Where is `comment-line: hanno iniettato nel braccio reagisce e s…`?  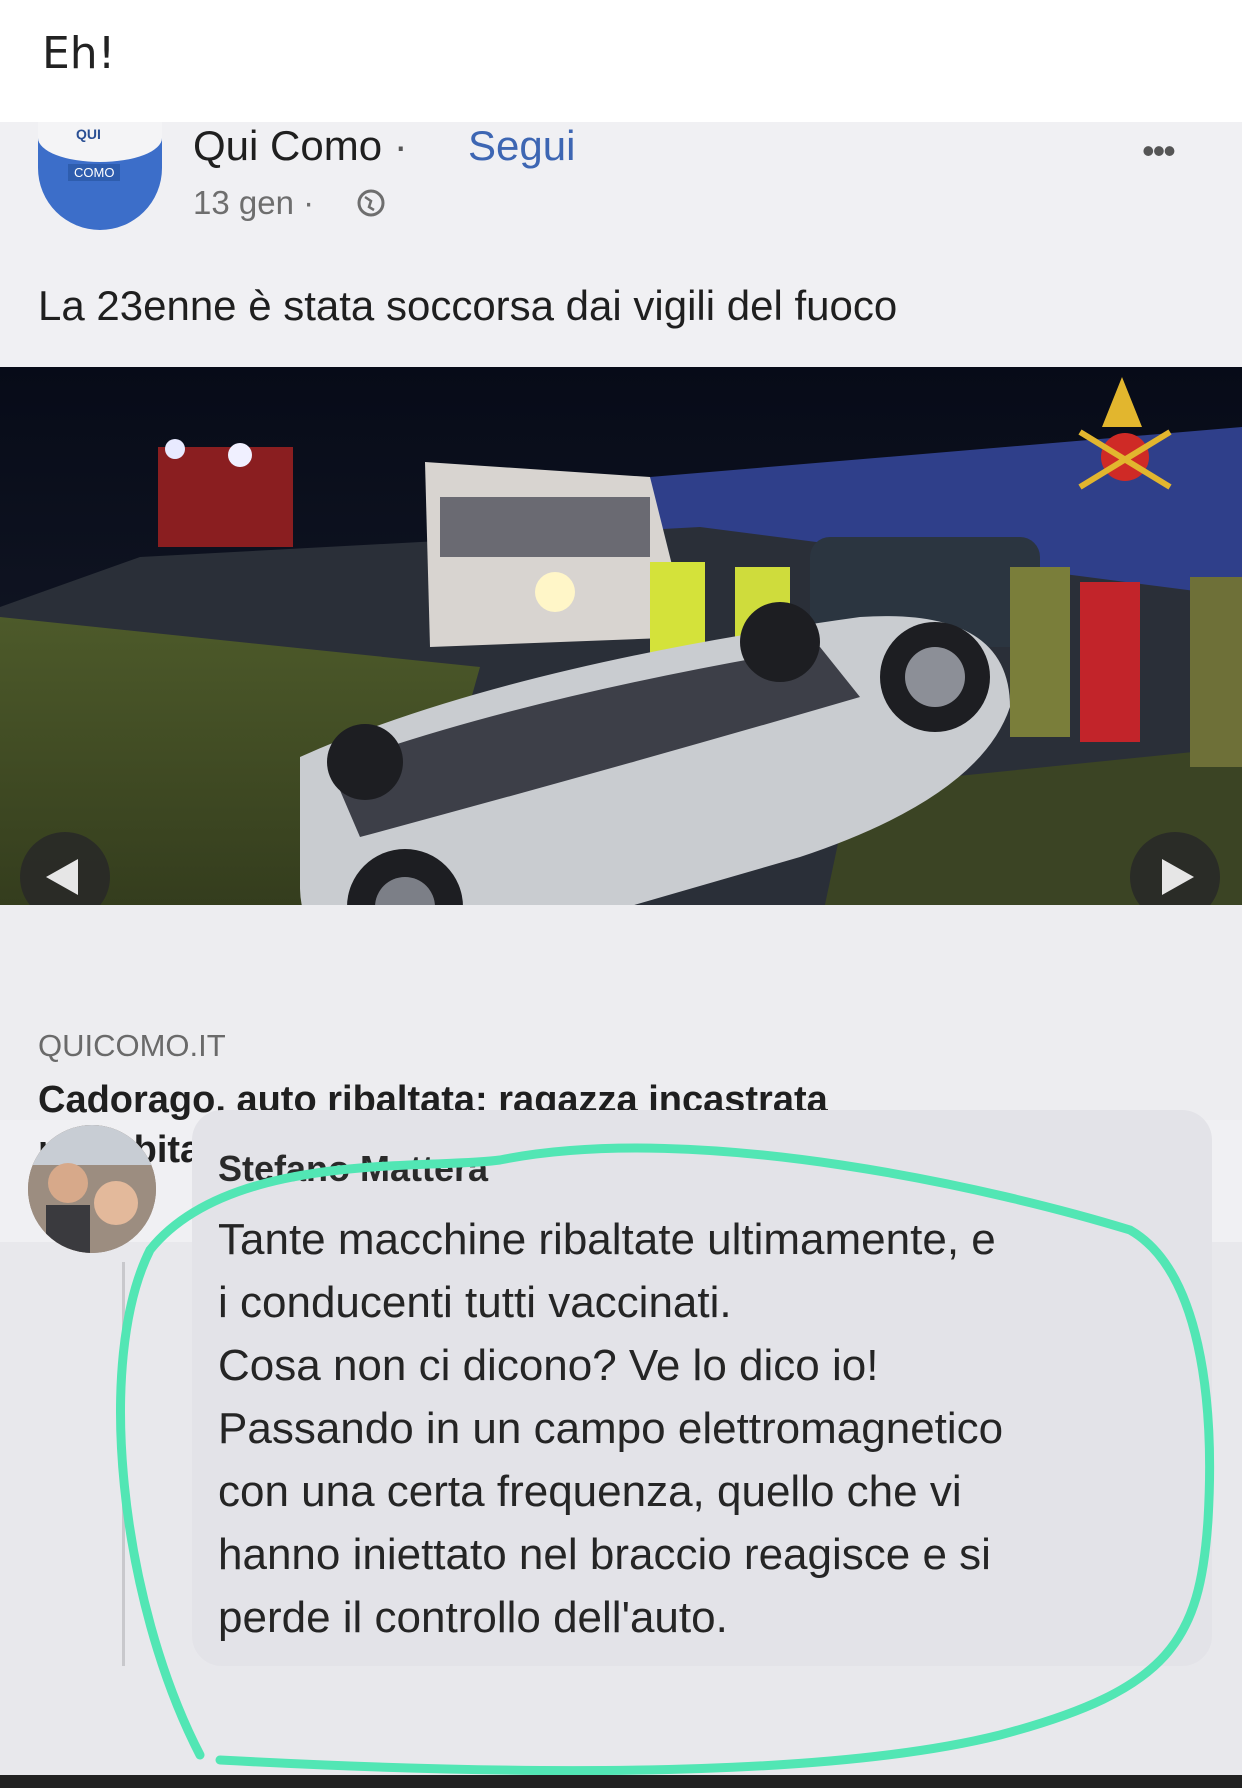
comment-line: hanno iniettato nel braccio reagisce e s… is located at coordinates (604, 1554).